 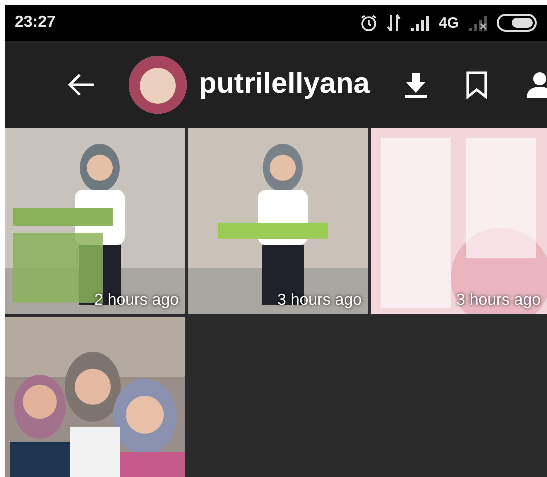 What do you see at coordinates (498, 301) in the screenshot?
I see `story-time: 3 hours ago` at bounding box center [498, 301].